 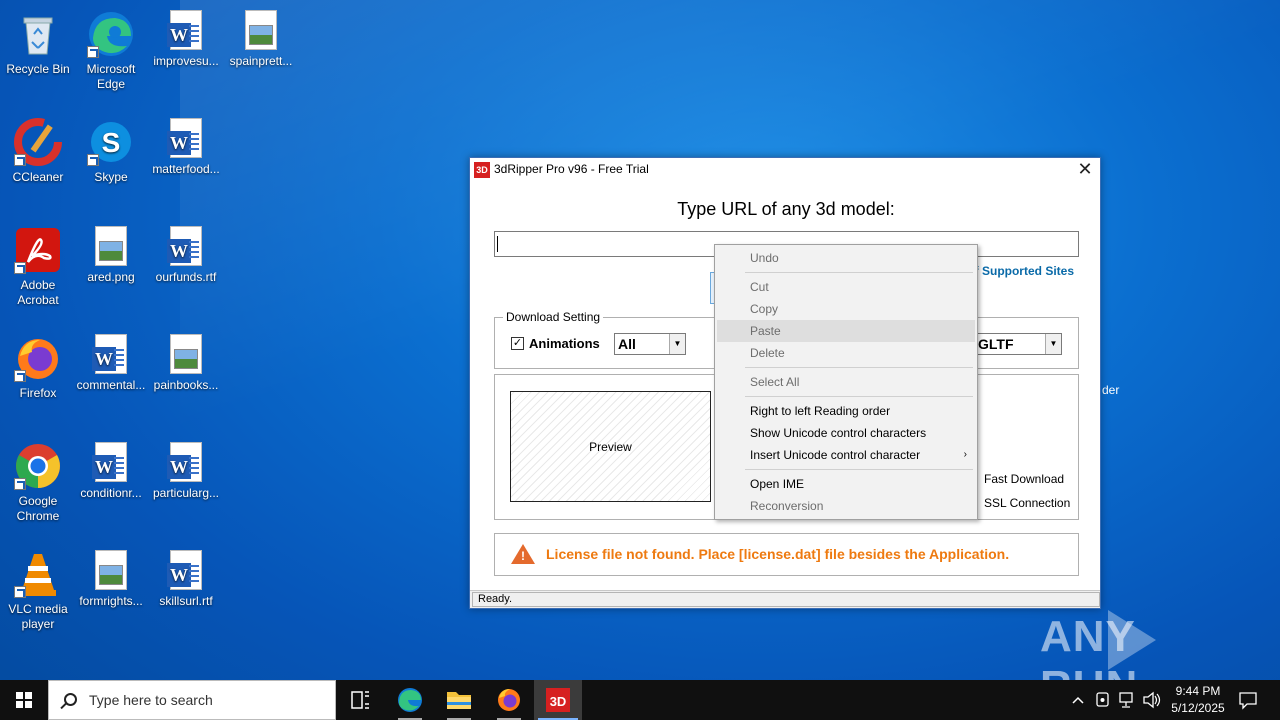 I want to click on download-setting-label: Download Setting, so click(x=553, y=317).